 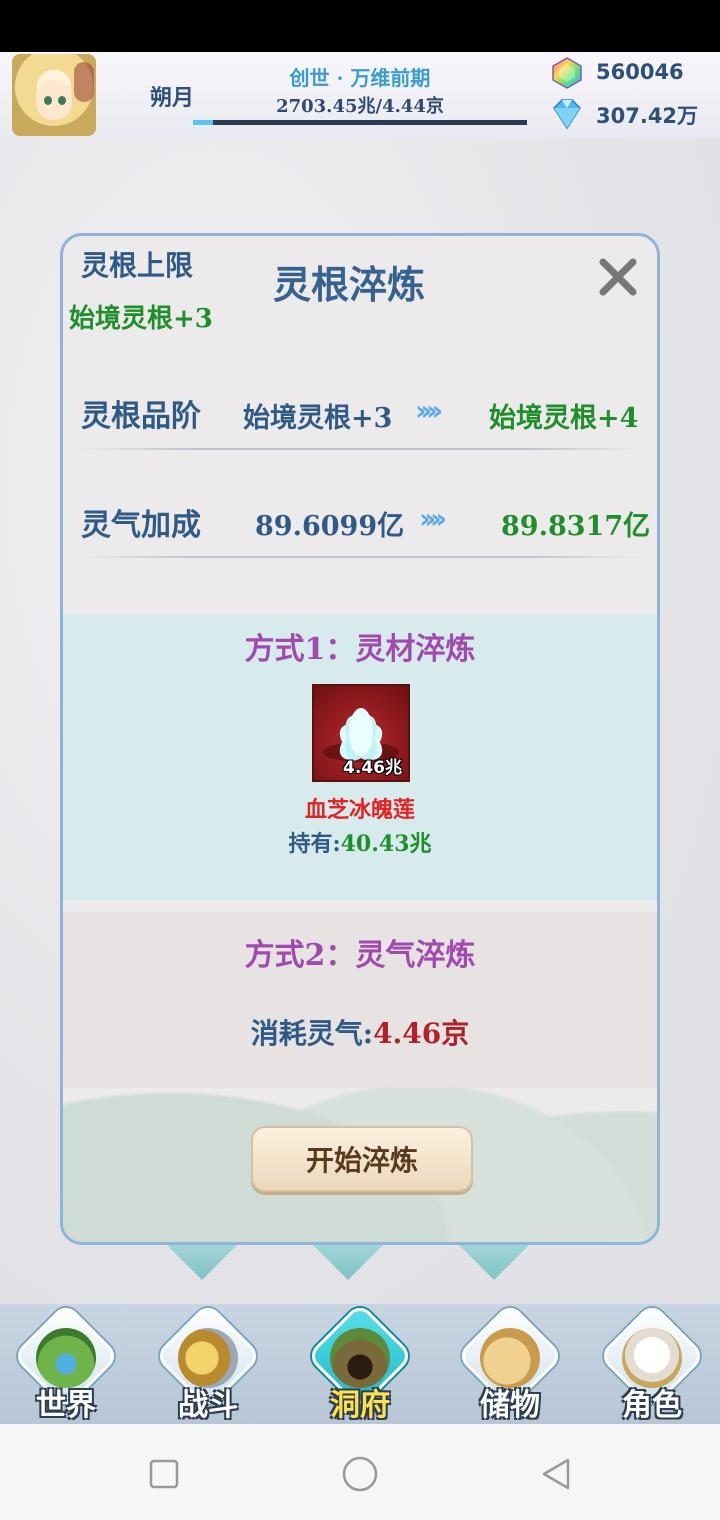 What do you see at coordinates (564, 418) in the screenshot?
I see `root-grade-next: 始境灵根+4` at bounding box center [564, 418].